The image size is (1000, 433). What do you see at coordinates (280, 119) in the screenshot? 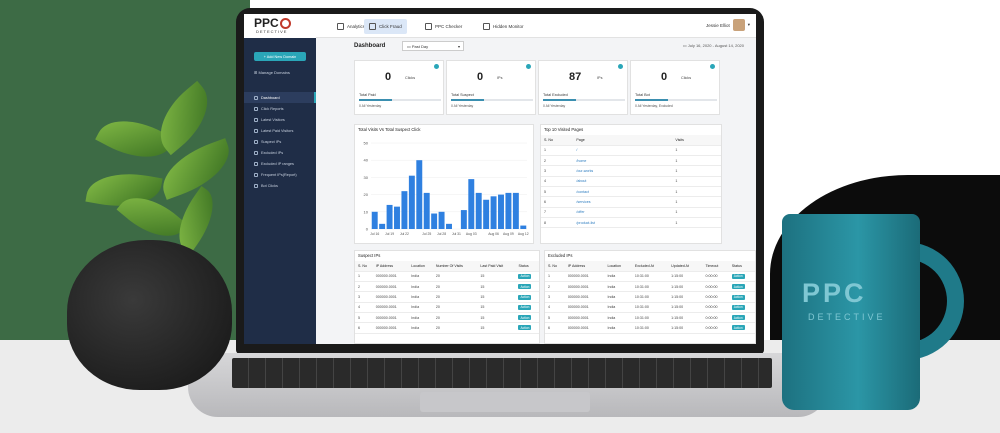
I see `sidebar-item-latest-visitors: Latest Visitors` at bounding box center [280, 119].